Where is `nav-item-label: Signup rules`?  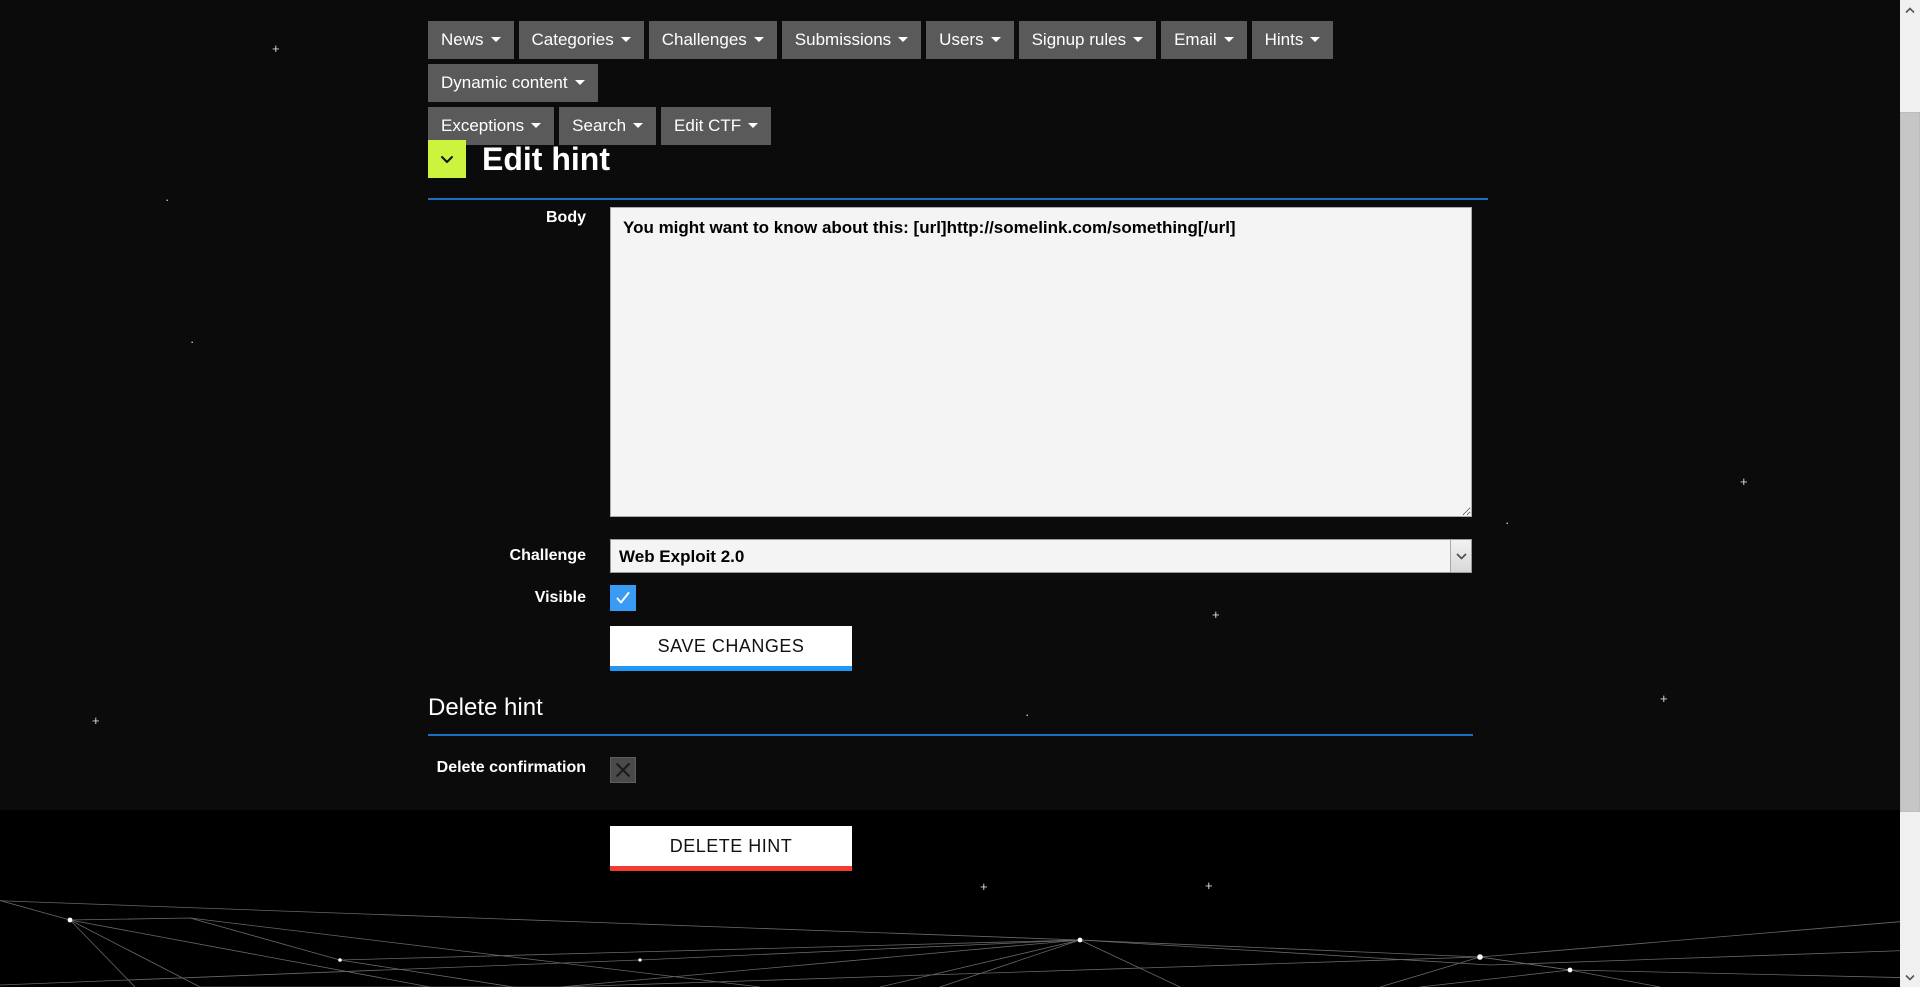
nav-item-label: Signup rules is located at coordinates (1079, 39).